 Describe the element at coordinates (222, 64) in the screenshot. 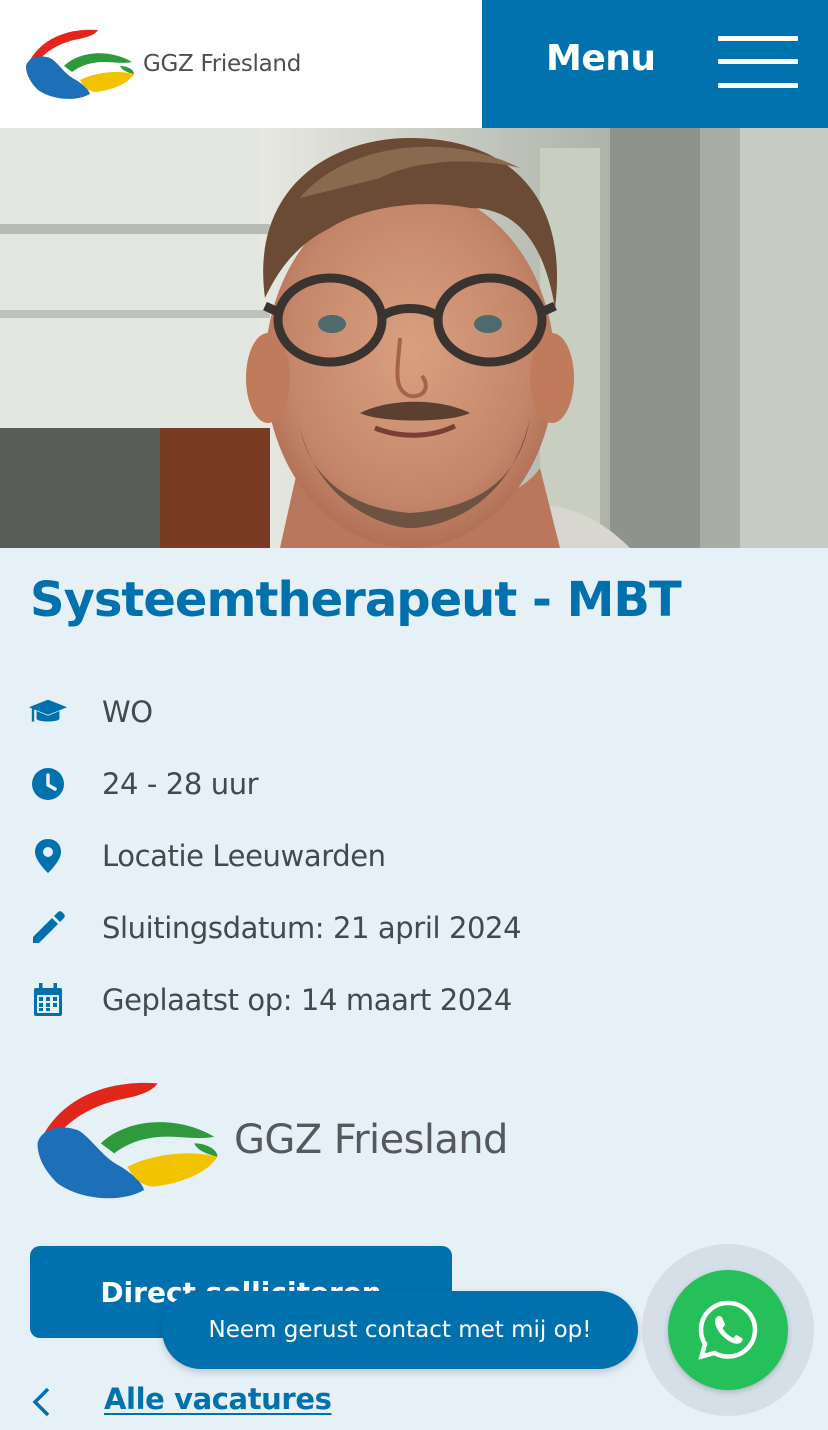

I see `brand-name: GGZ Friesland` at that location.